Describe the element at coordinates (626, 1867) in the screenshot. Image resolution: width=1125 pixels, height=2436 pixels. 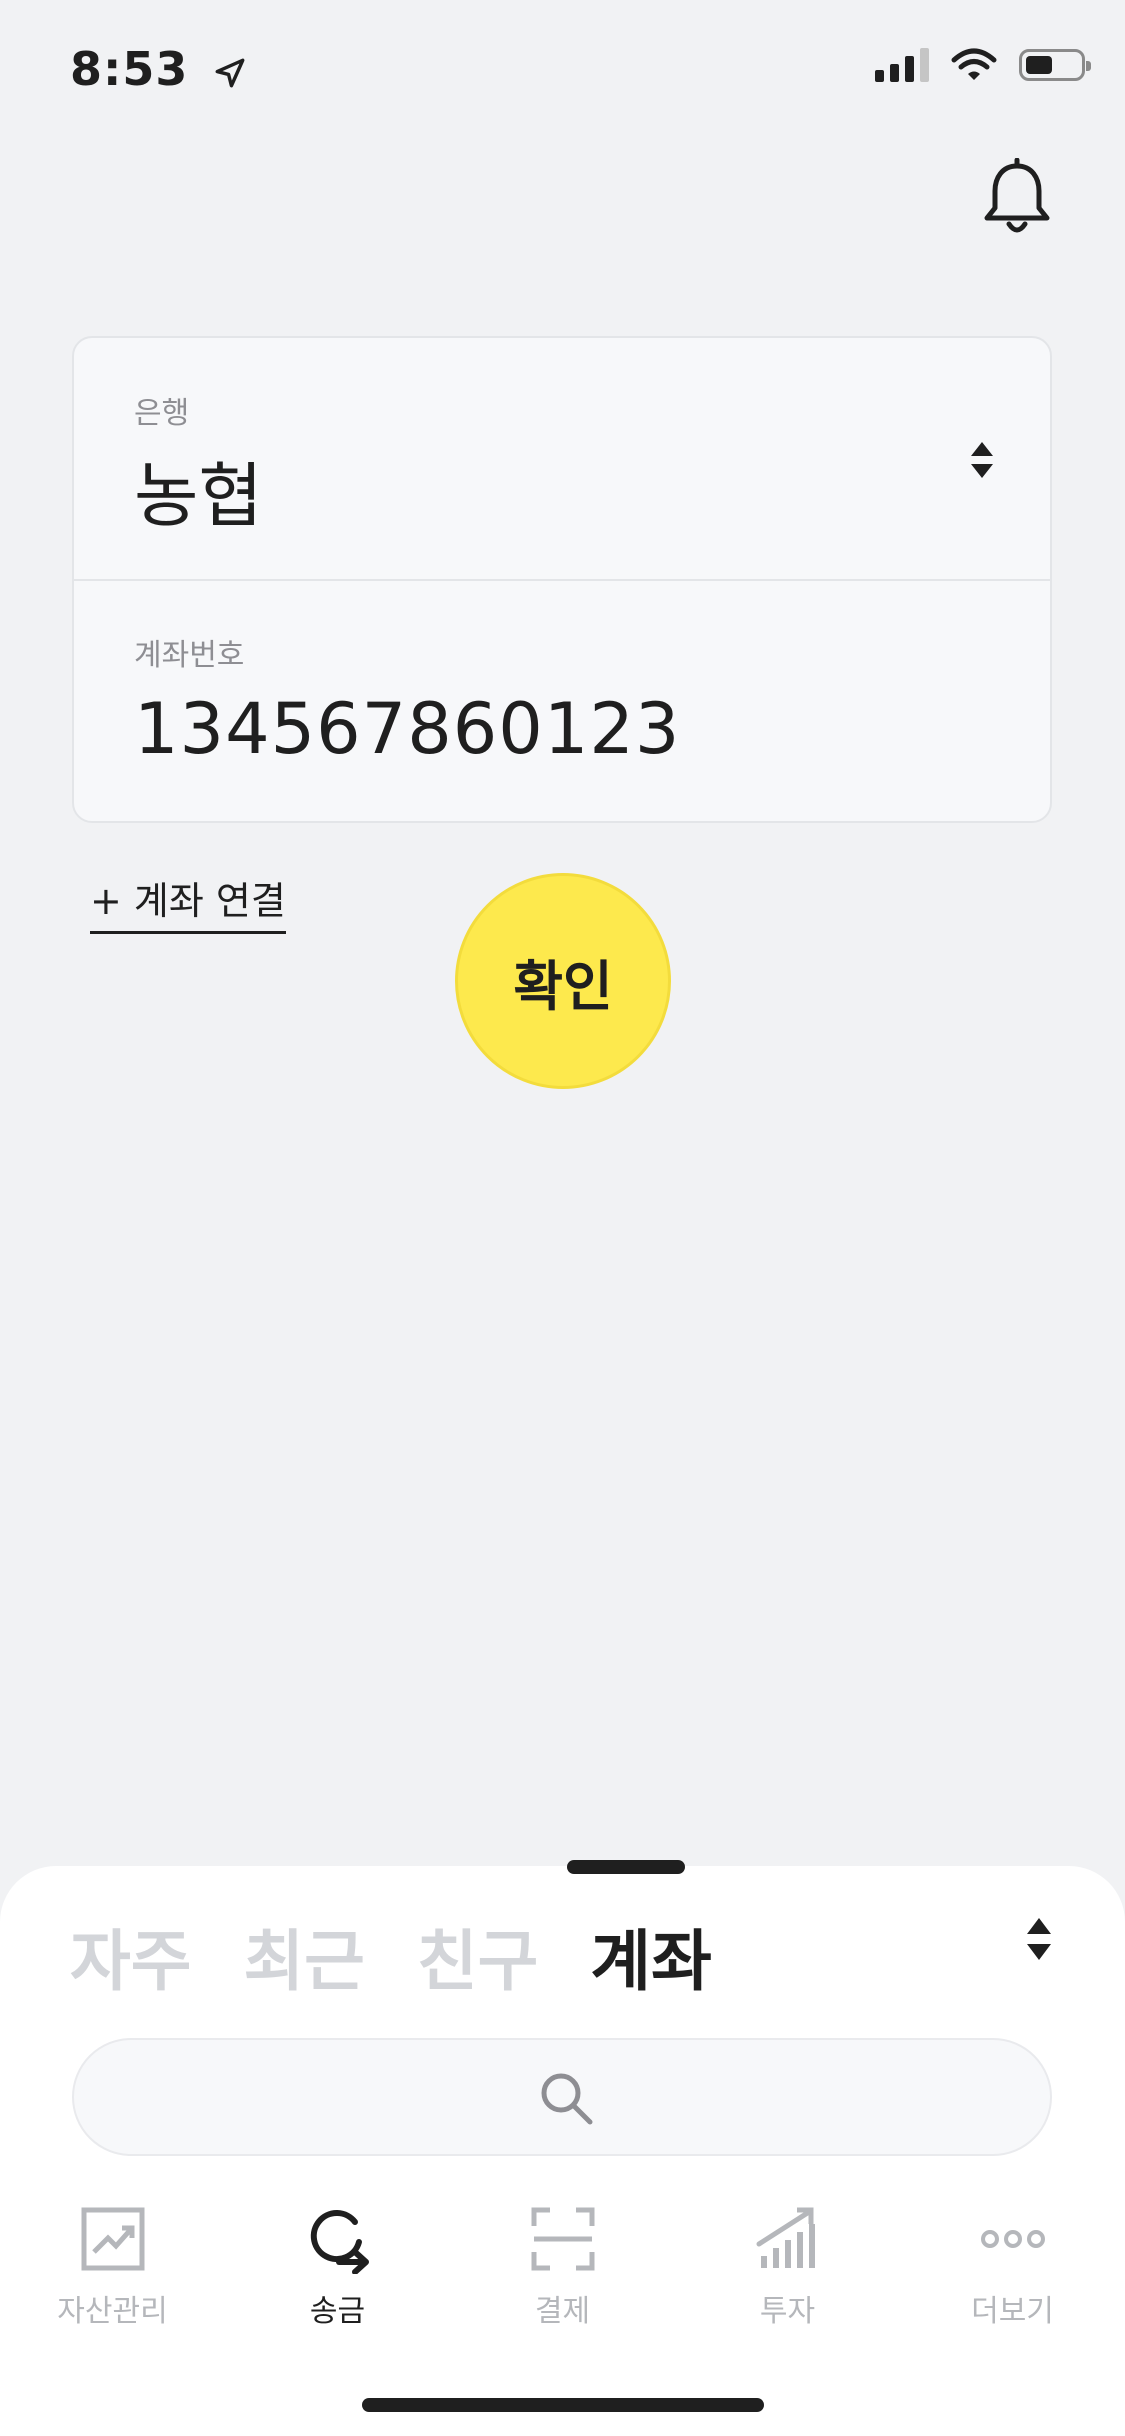
I see `sheet-drag-handle` at that location.